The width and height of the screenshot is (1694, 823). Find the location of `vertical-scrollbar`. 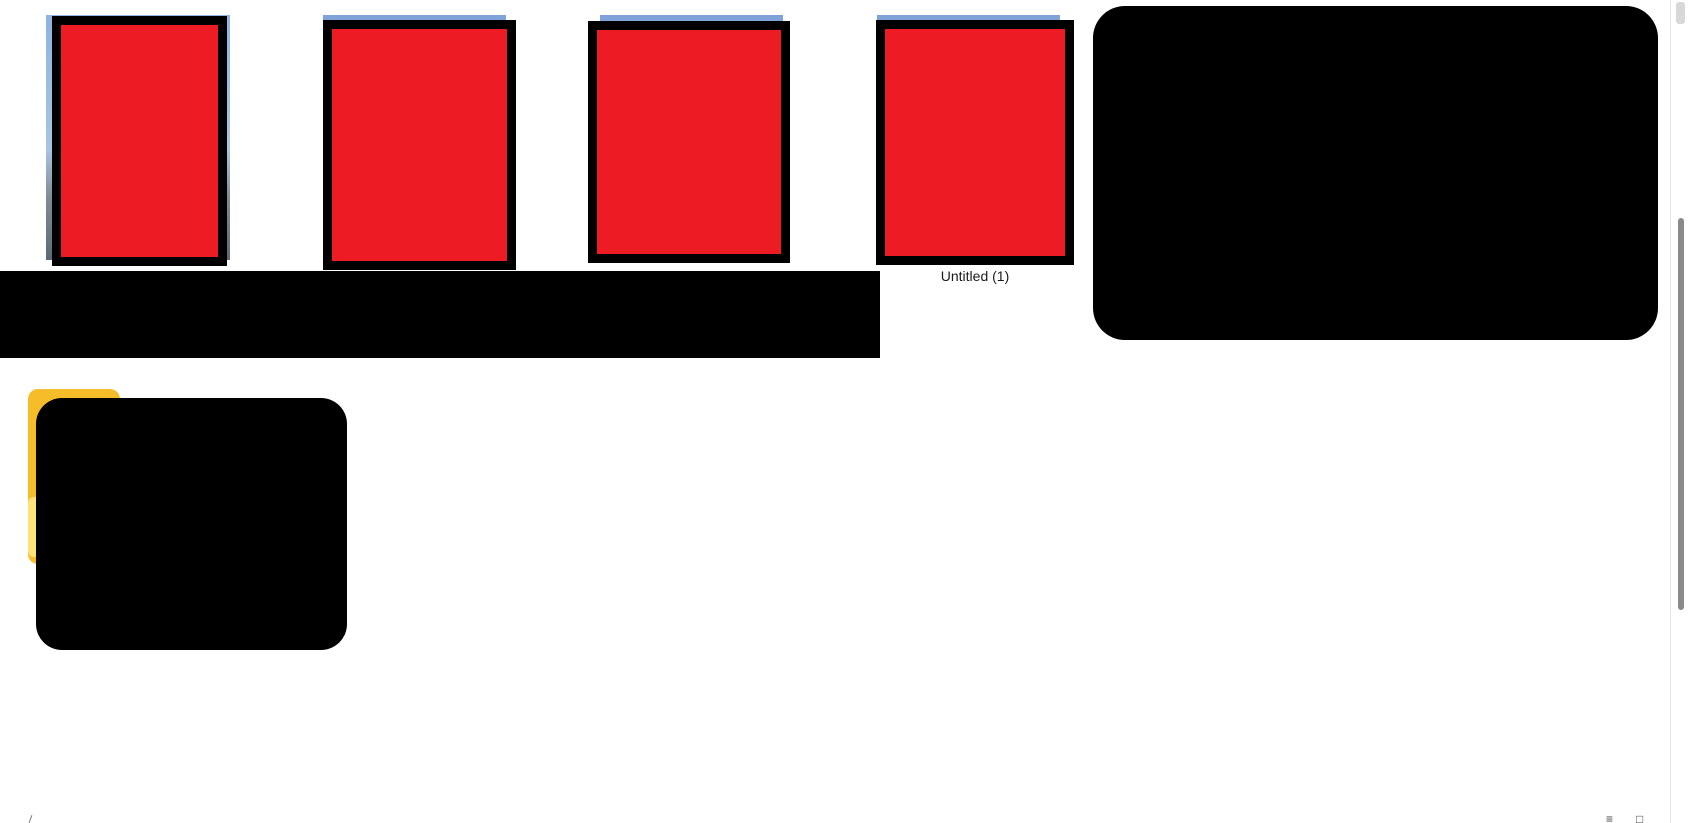

vertical-scrollbar is located at coordinates (1680, 411).